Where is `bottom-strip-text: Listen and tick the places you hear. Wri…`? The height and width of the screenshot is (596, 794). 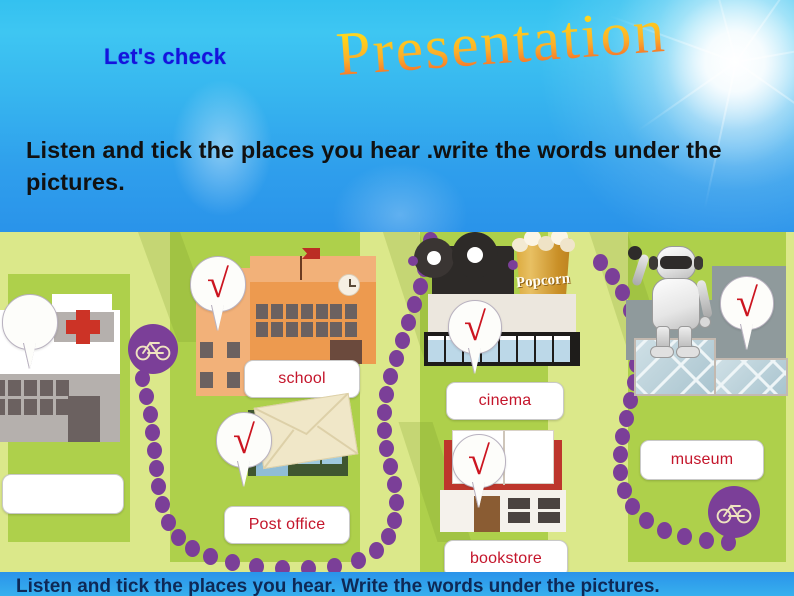 bottom-strip-text: Listen and tick the places you hear. Wri… is located at coordinates (338, 586).